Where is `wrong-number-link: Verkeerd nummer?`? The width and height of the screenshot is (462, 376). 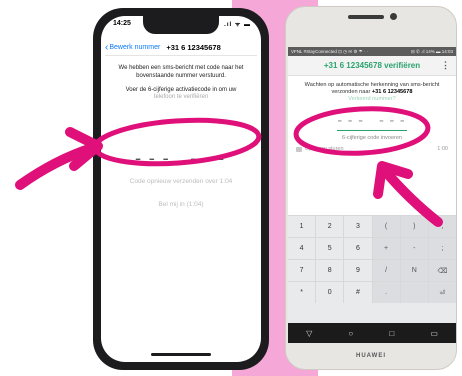
wrong-number-link: Verkeerd nummer? is located at coordinates (372, 99).